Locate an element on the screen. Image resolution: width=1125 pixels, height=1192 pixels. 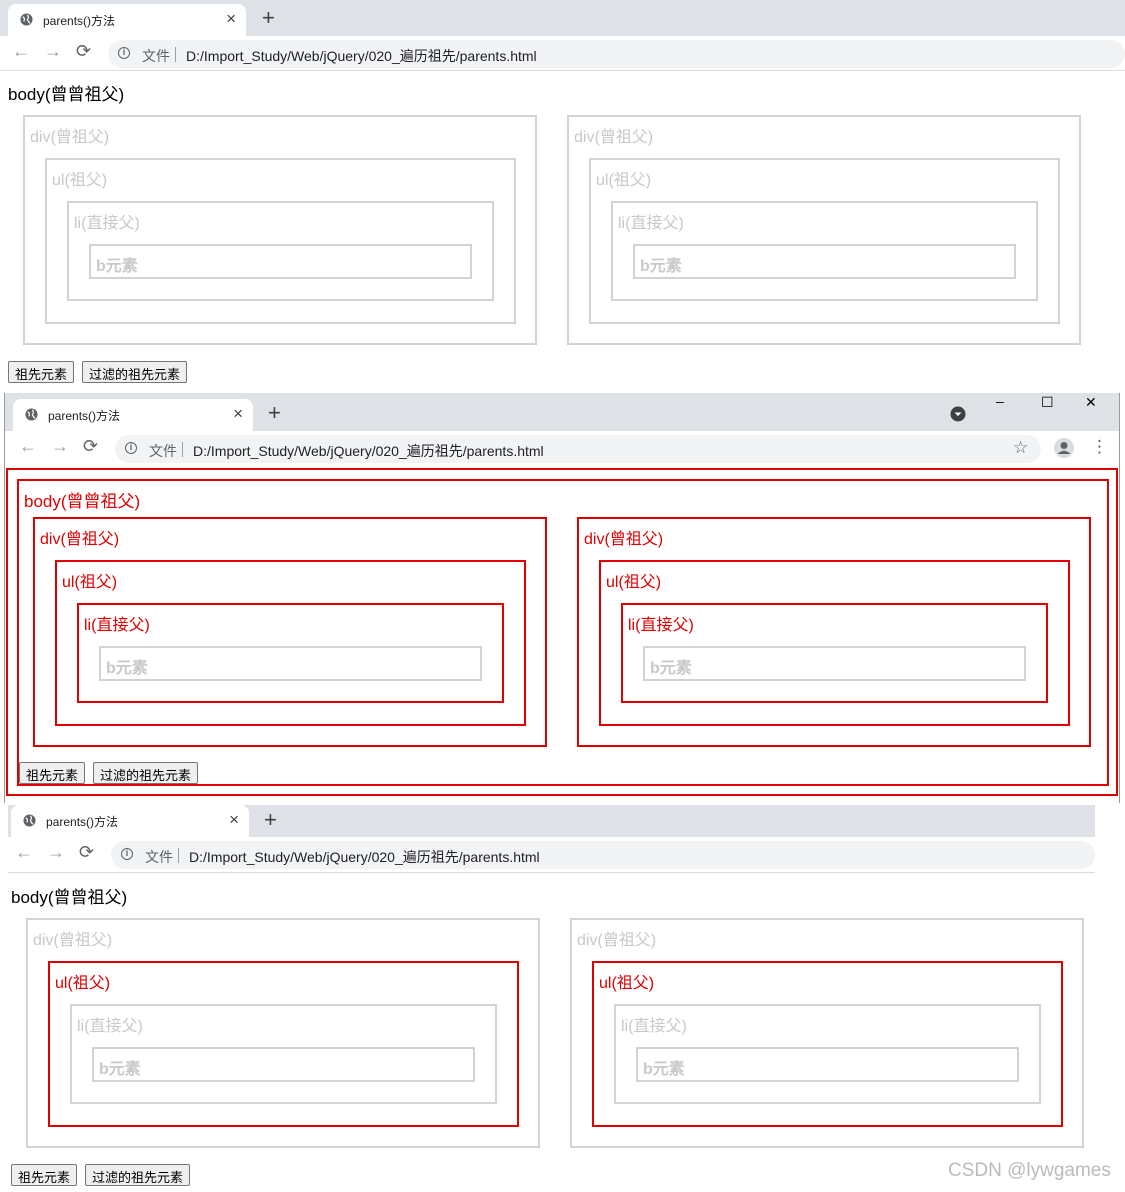
bookmark-star-icon: ☆ is located at coordinates (1020, 448).